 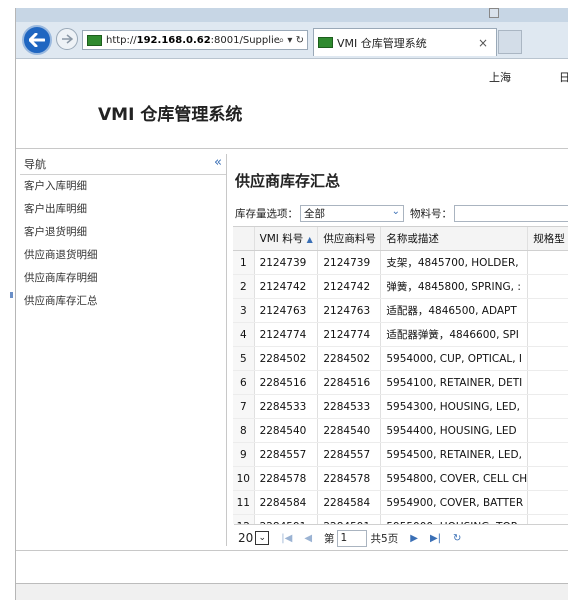 I want to click on footer-divider, so click(x=292, y=550).